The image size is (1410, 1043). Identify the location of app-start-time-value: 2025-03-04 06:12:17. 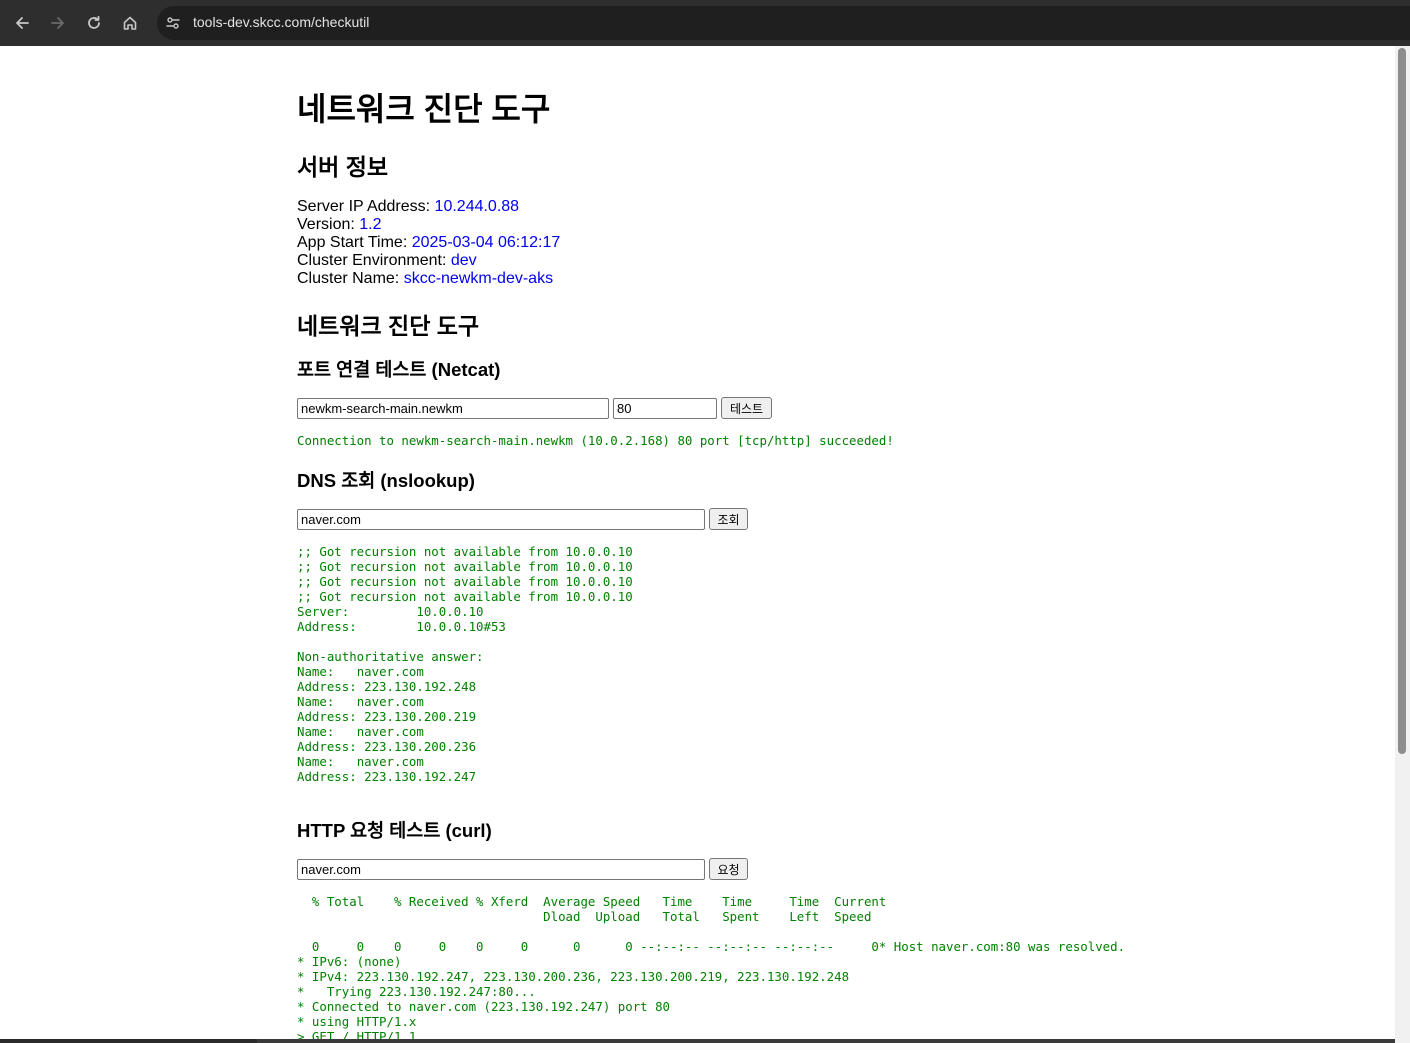
(486, 242).